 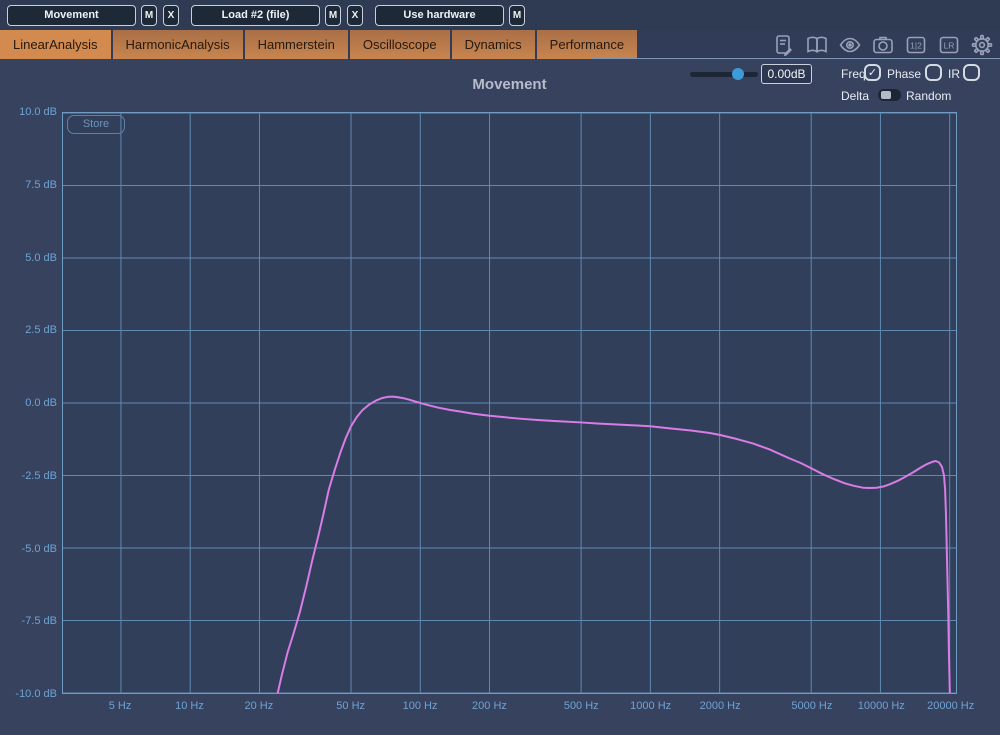 I want to click on tab-hammerstein: Hammerstein, so click(x=296, y=44).